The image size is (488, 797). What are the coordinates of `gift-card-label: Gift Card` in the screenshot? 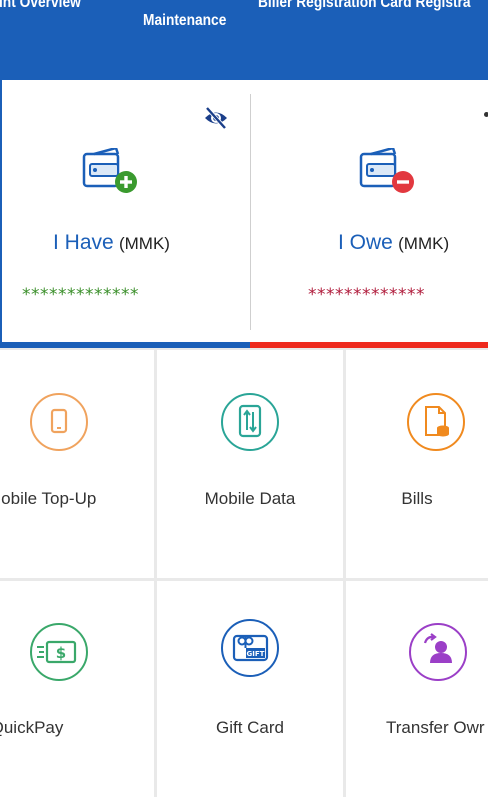 It's located at (250, 727).